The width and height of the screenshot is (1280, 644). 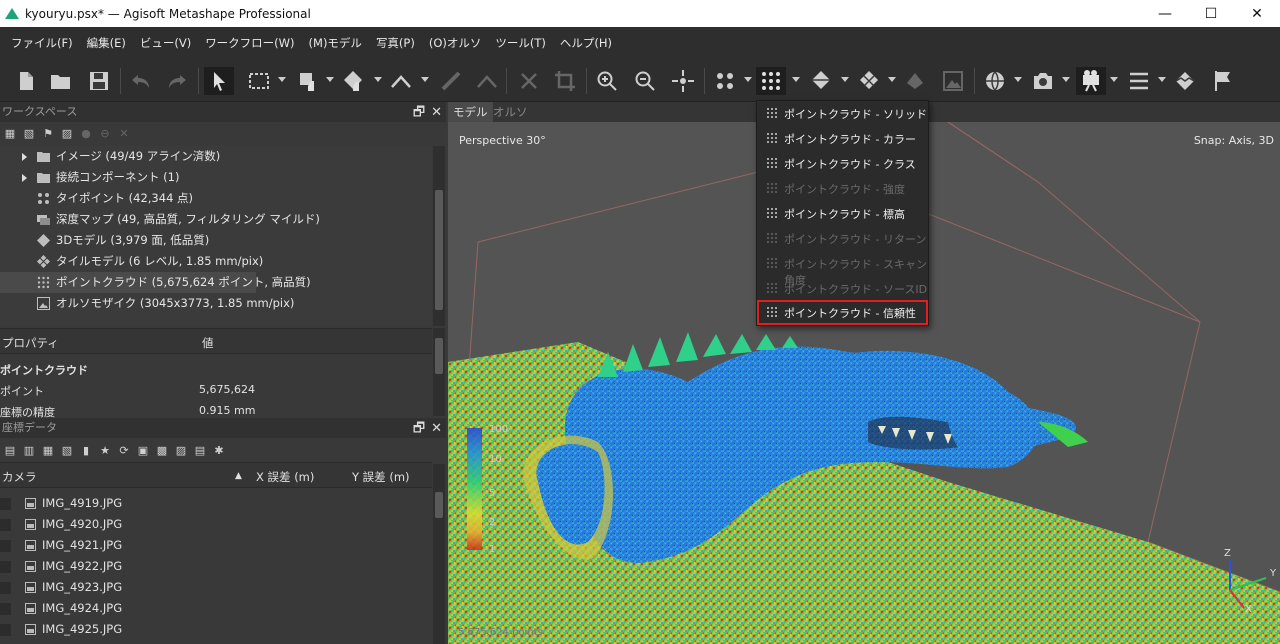 I want to click on maximize-button: ☐, so click(x=1211, y=13).